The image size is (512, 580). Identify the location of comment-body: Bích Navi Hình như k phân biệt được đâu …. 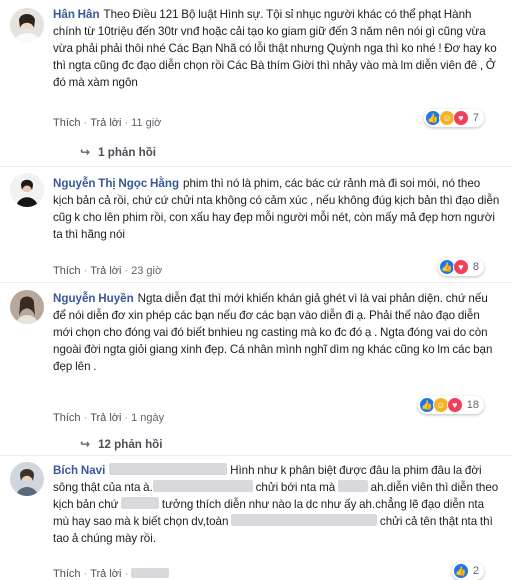
(276, 504).